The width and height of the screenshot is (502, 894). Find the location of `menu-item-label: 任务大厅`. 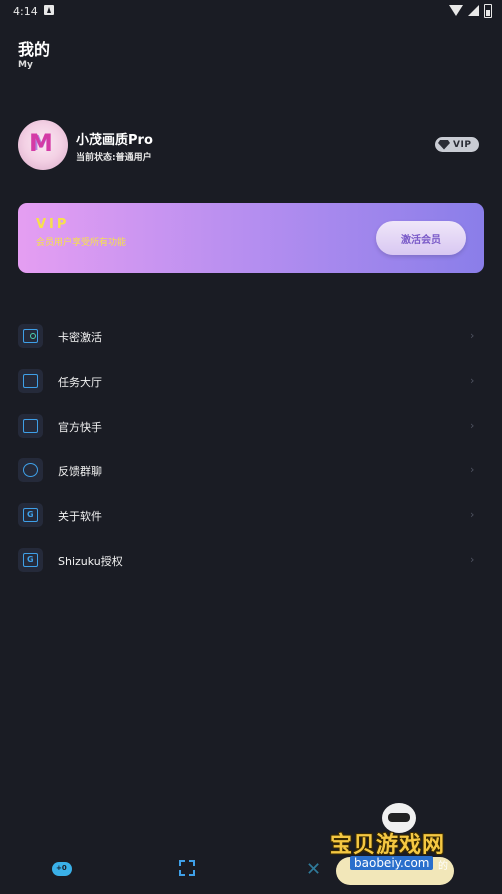

menu-item-label: 任务大厅 is located at coordinates (80, 382).